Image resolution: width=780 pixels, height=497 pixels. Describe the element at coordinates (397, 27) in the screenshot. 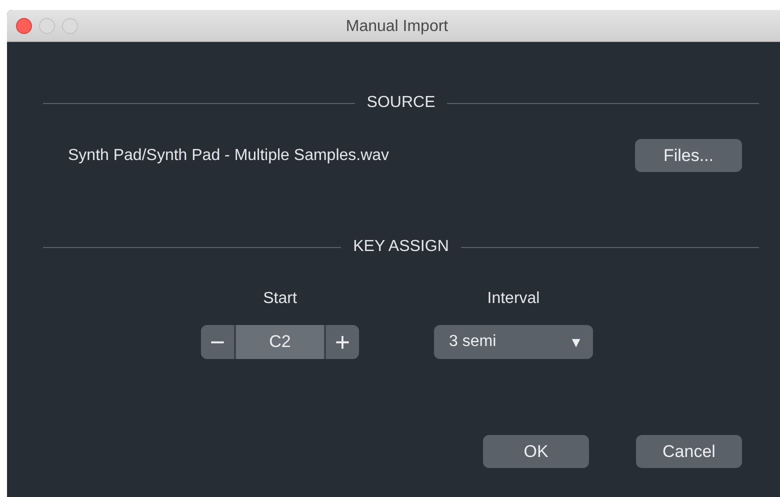

I see `window-title: Manual Import` at that location.